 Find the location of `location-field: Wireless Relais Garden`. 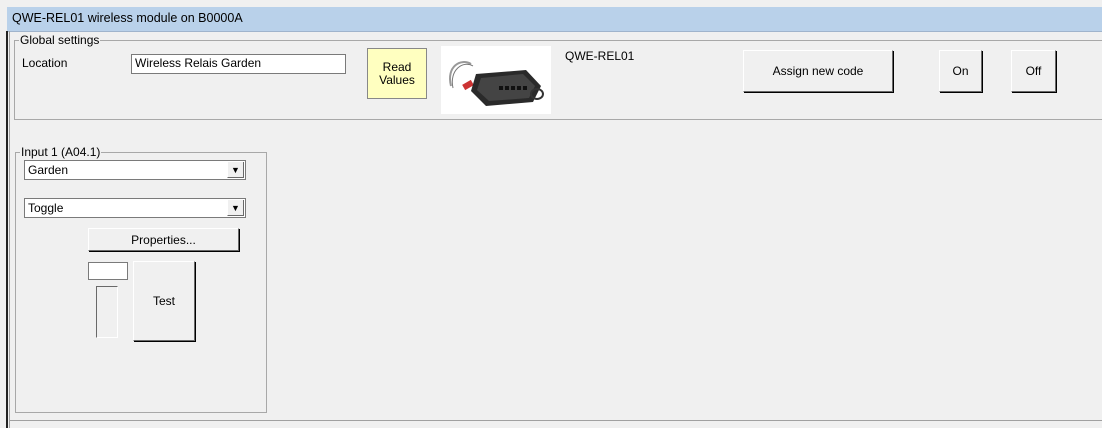

location-field: Wireless Relais Garden is located at coordinates (238, 64).